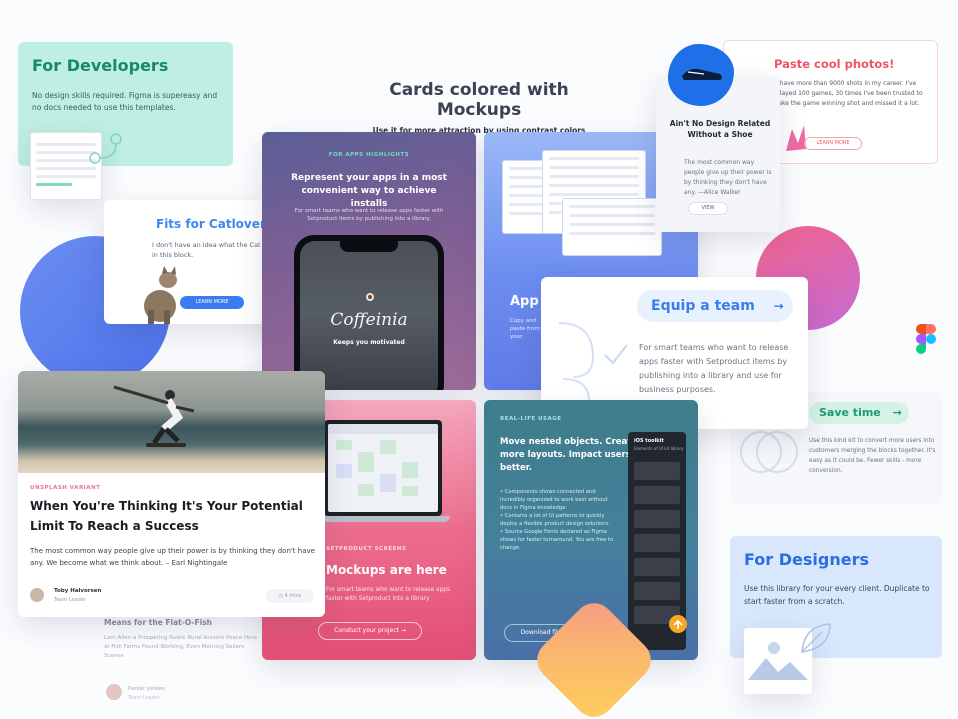 The width and height of the screenshot is (958, 719). I want to click on read-time-value: 4 mins, so click(293, 596).